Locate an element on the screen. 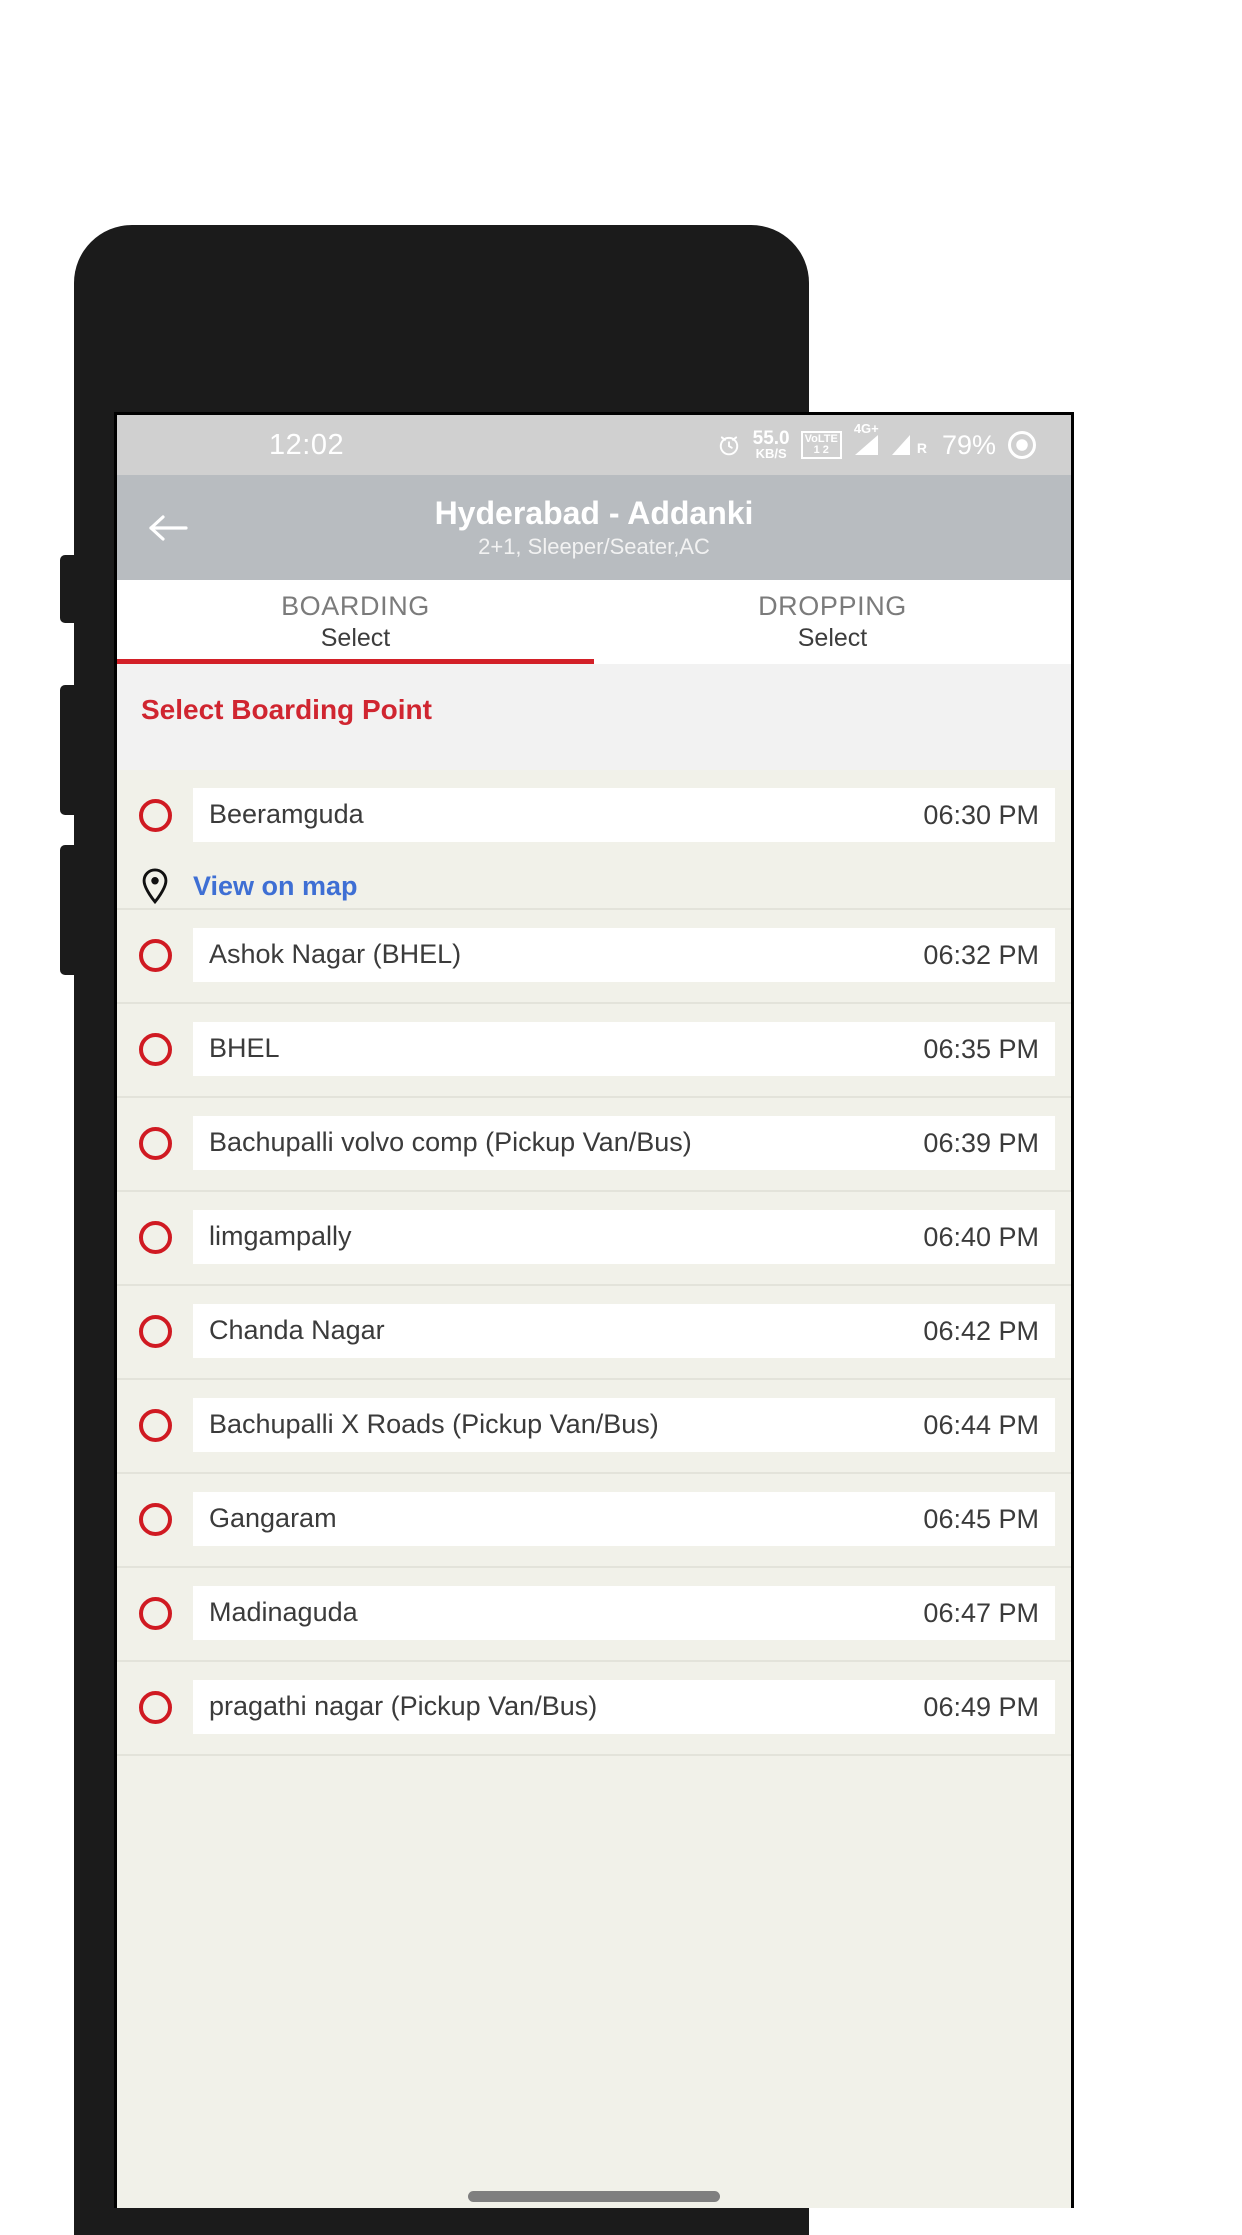 The height and width of the screenshot is (2235, 1242). table-row: pragathi nagar (Pickup Van/Bus) 06:49 PM is located at coordinates (594, 1708).